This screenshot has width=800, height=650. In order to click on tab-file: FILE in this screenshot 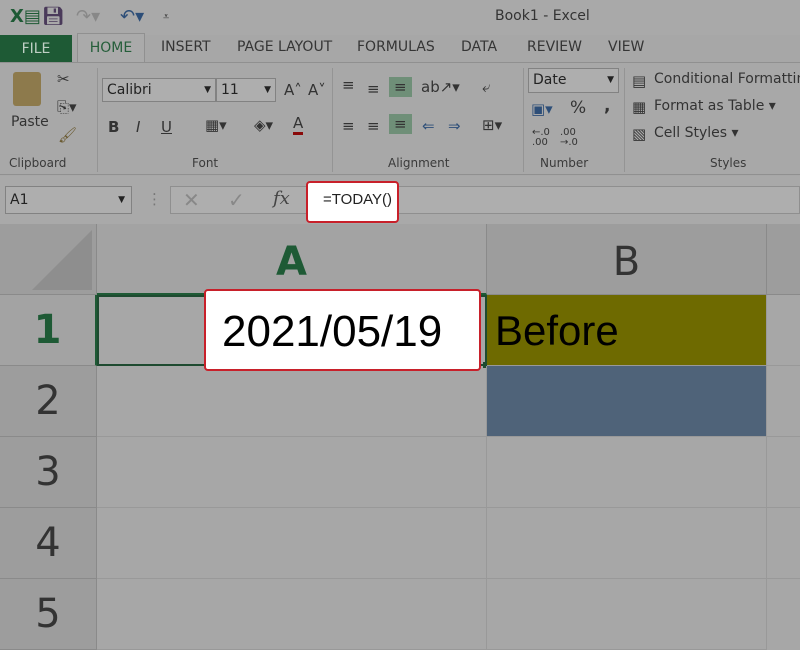, I will do `click(36, 49)`.